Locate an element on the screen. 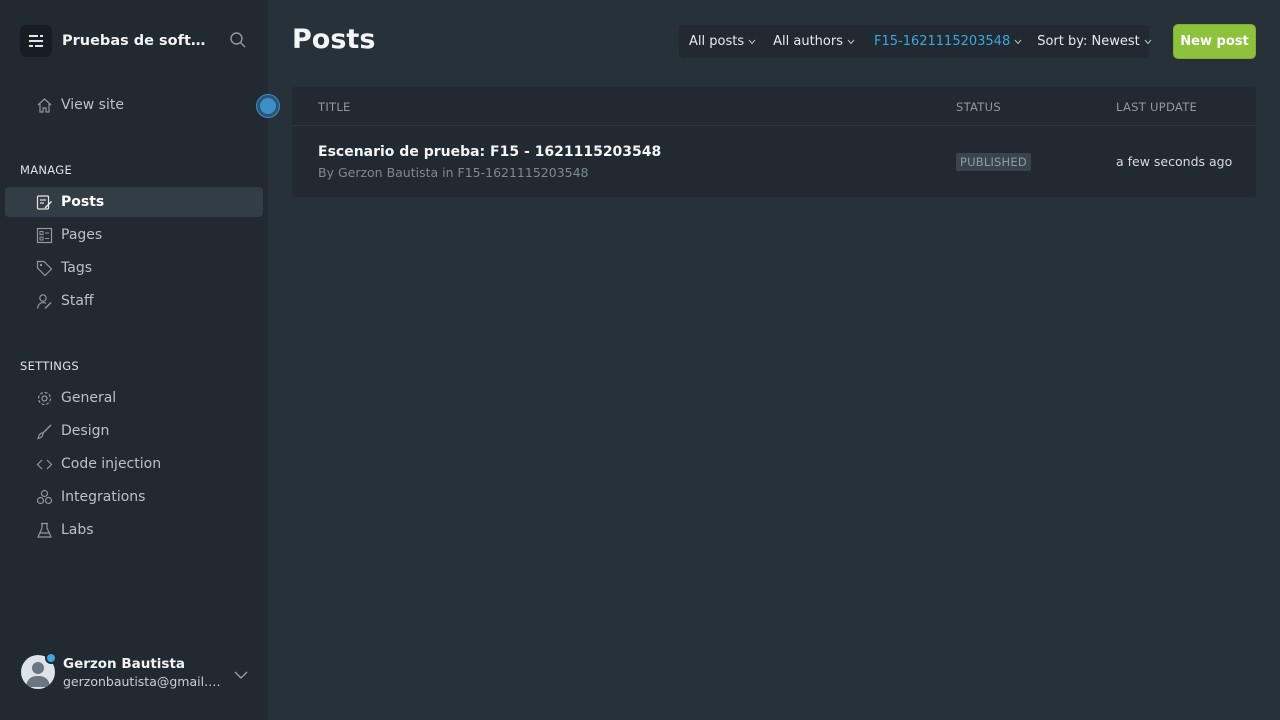  author-filter: All authors is located at coordinates (805, 41).